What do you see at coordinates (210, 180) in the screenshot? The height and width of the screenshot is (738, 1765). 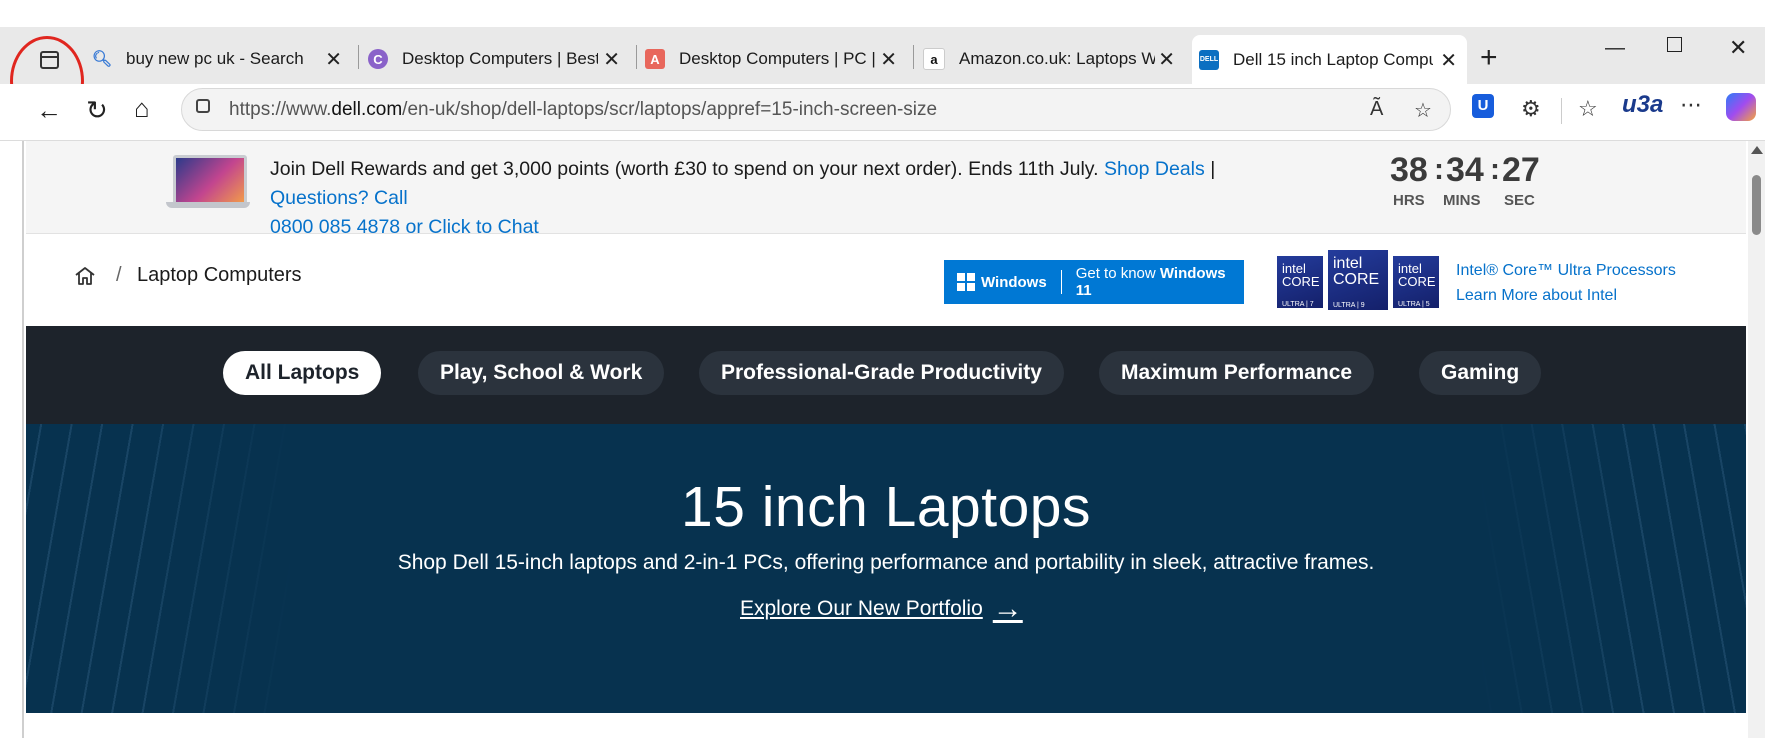 I see `laptop-image` at bounding box center [210, 180].